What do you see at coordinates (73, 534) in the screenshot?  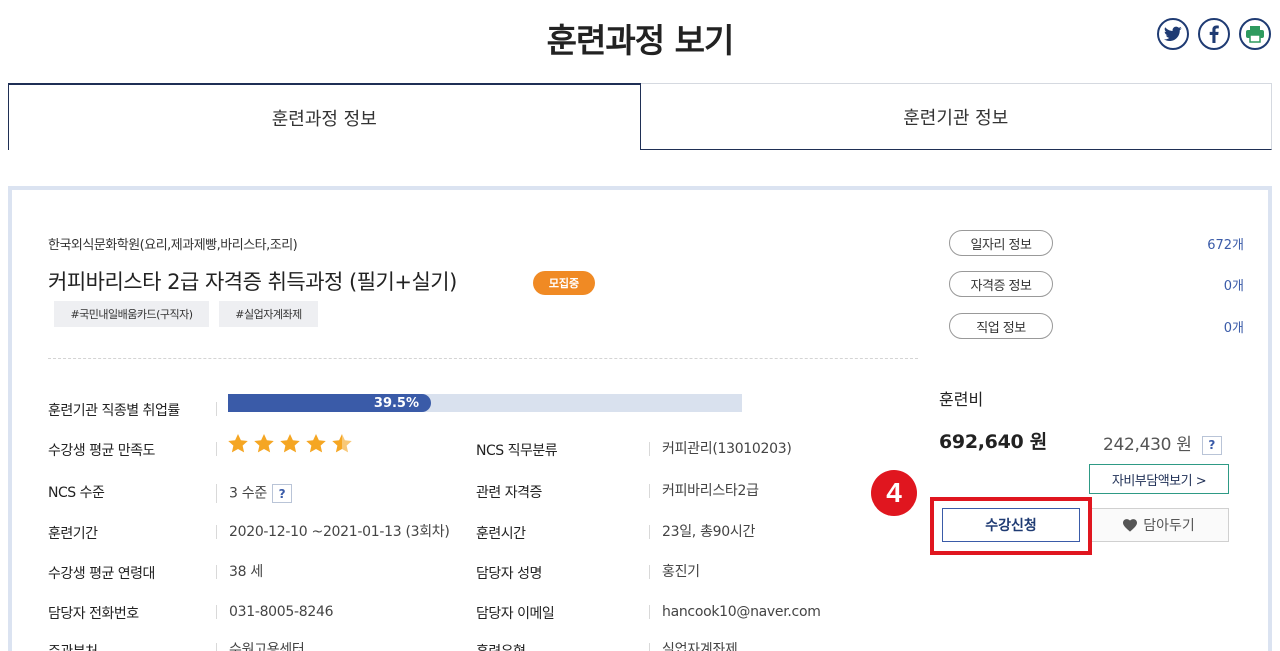 I see `period-label: 훈련기간` at bounding box center [73, 534].